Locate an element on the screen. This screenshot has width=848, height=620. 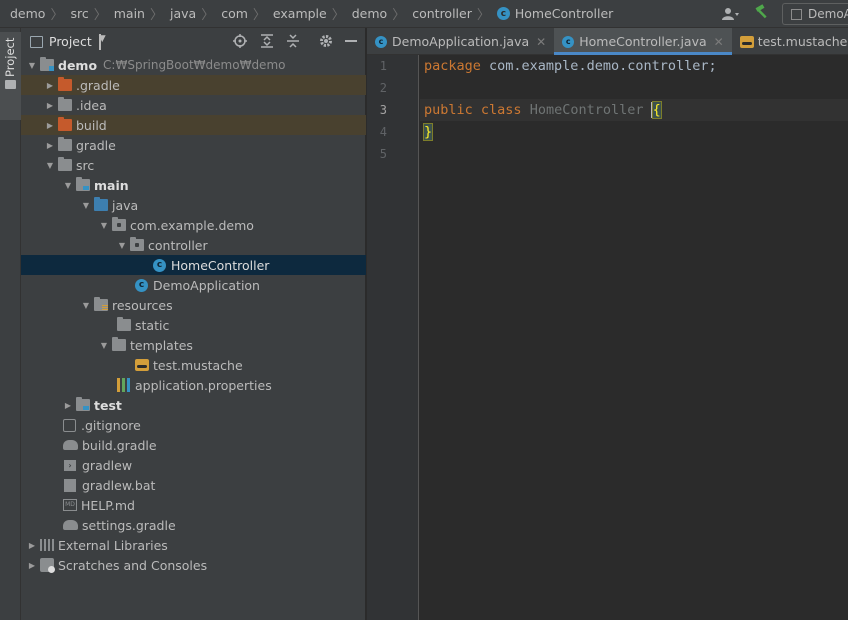
breadcrumb-item-demo-package: demo 〉 is located at coordinates (382, 14).